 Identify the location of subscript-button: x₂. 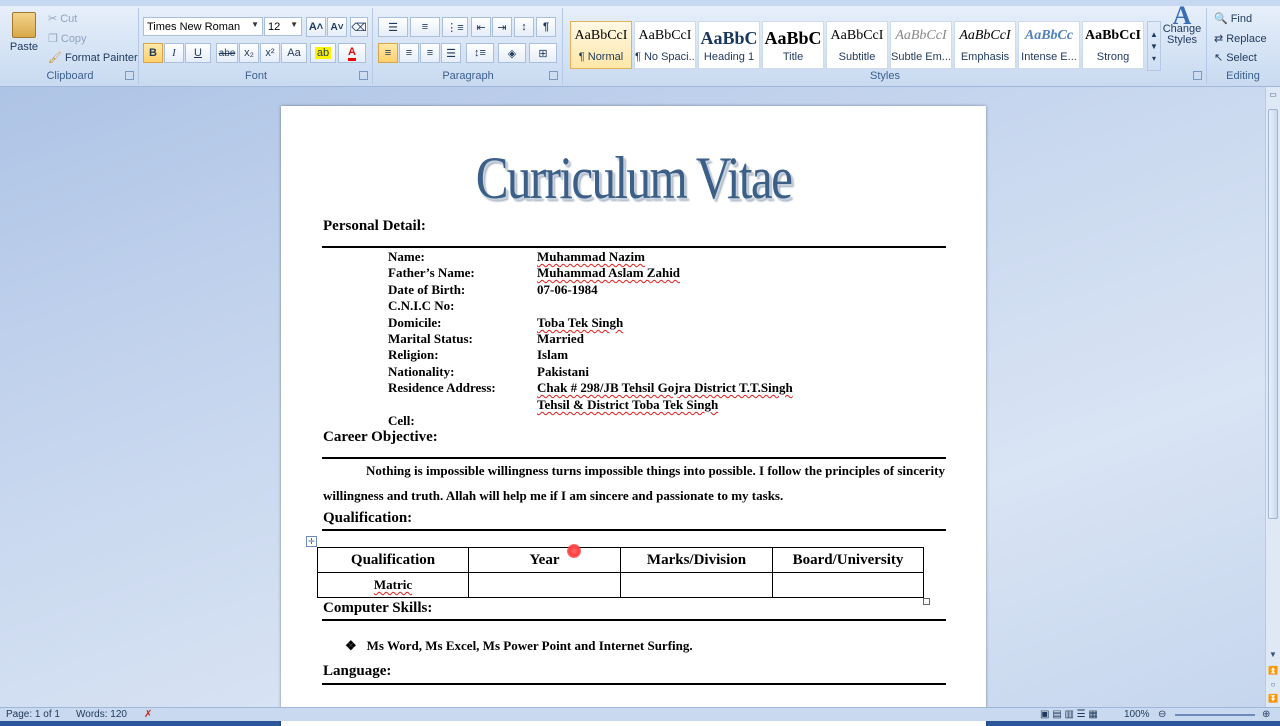
(249, 53).